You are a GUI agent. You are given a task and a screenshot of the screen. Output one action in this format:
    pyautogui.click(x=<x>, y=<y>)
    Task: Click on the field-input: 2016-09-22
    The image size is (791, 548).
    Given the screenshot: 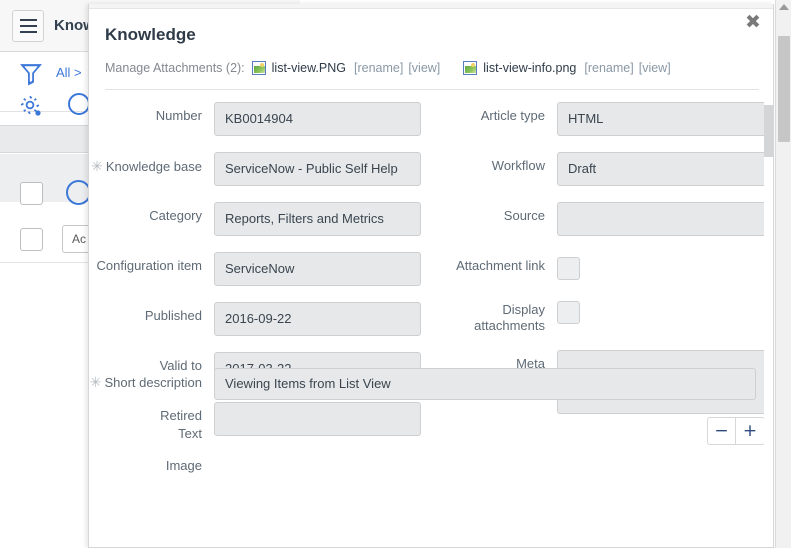 What is the action you would take?
    pyautogui.click(x=317, y=319)
    